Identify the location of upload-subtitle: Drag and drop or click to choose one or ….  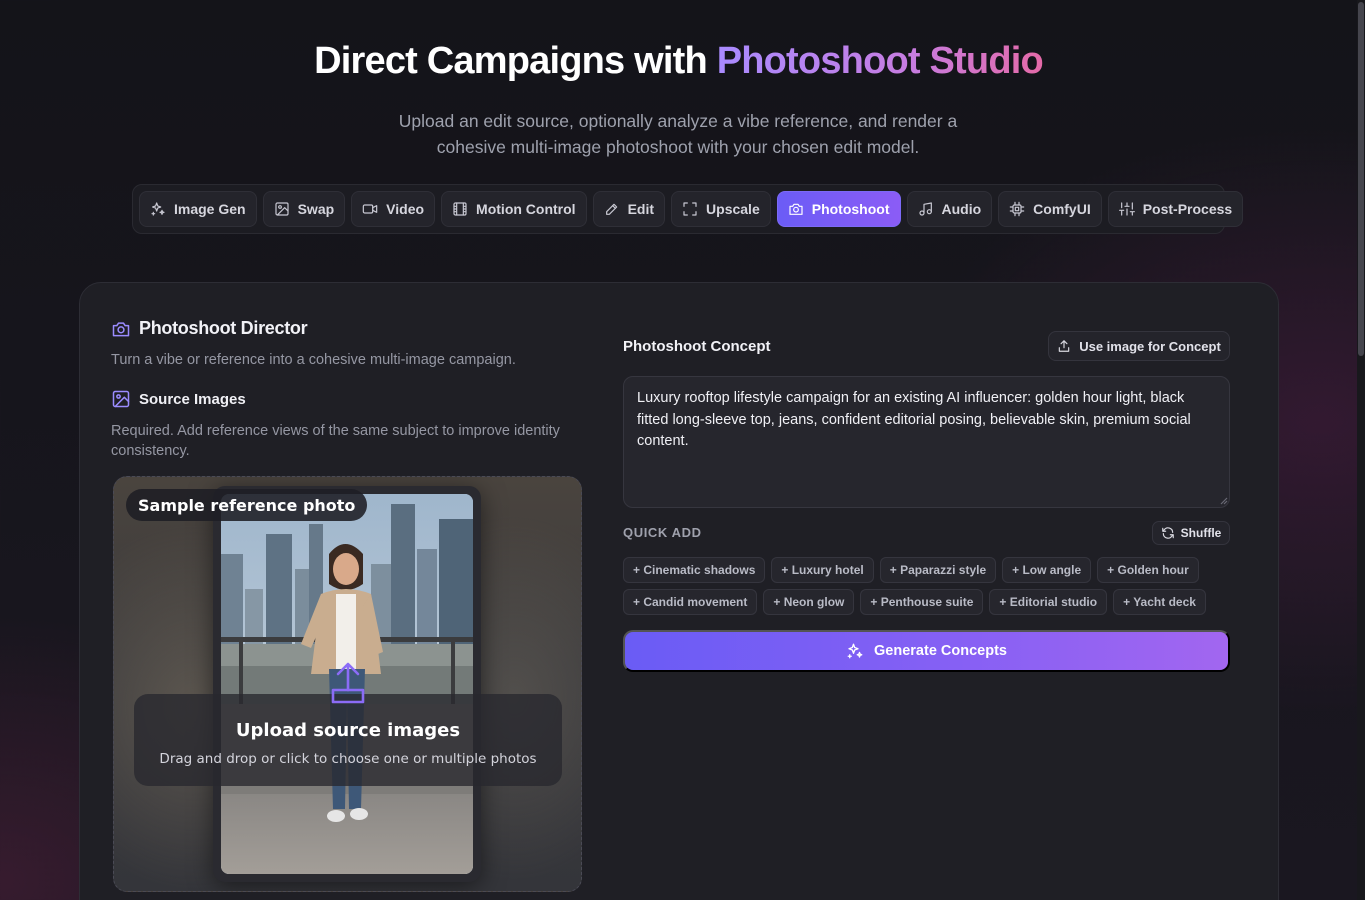
(348, 759).